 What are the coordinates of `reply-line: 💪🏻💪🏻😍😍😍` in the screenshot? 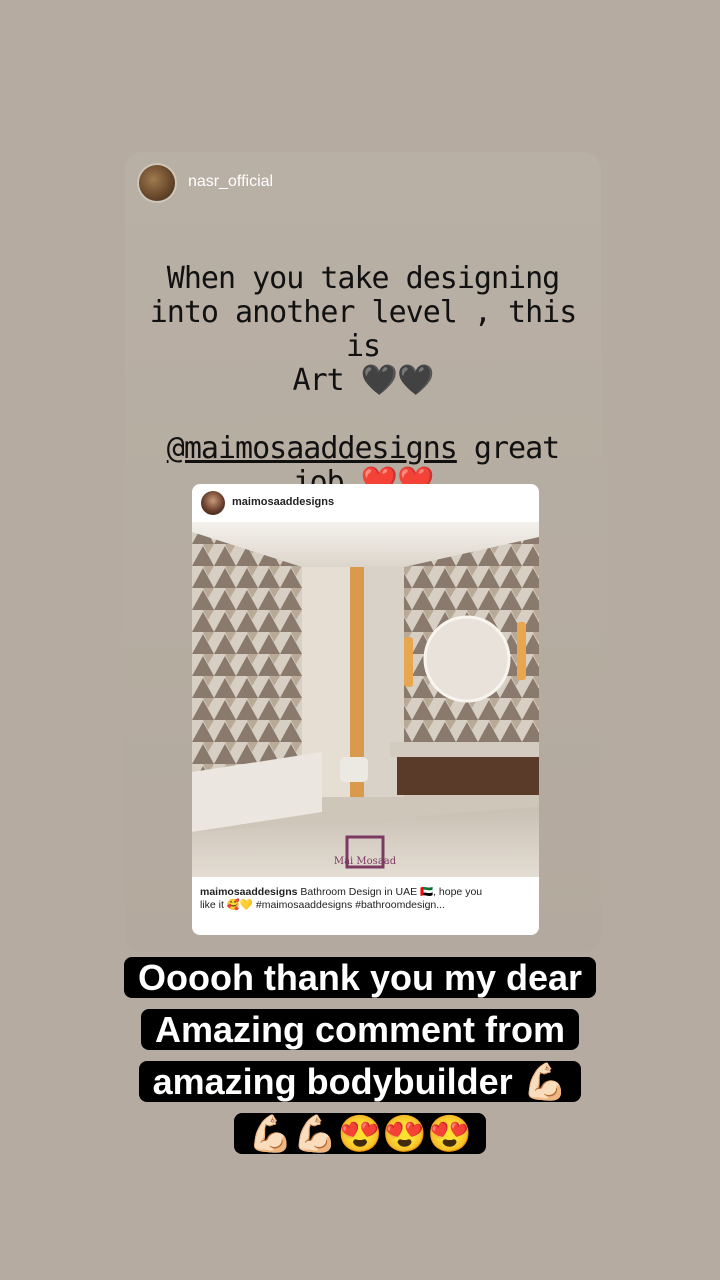 It's located at (360, 1134).